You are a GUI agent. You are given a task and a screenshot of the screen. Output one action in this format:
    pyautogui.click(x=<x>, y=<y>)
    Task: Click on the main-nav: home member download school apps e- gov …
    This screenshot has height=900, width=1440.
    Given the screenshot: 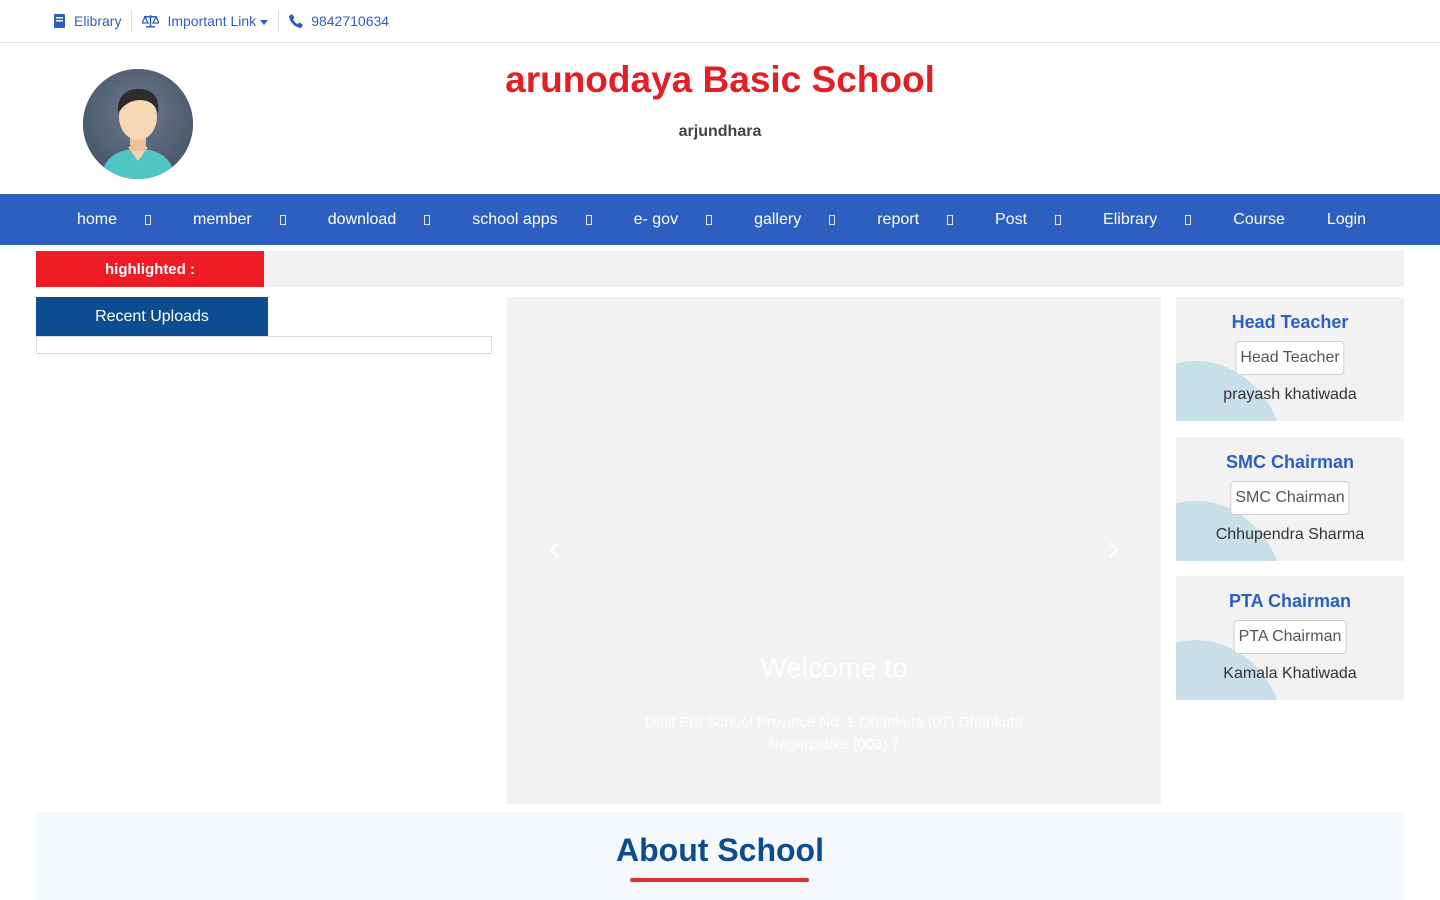 What is the action you would take?
    pyautogui.click(x=720, y=219)
    